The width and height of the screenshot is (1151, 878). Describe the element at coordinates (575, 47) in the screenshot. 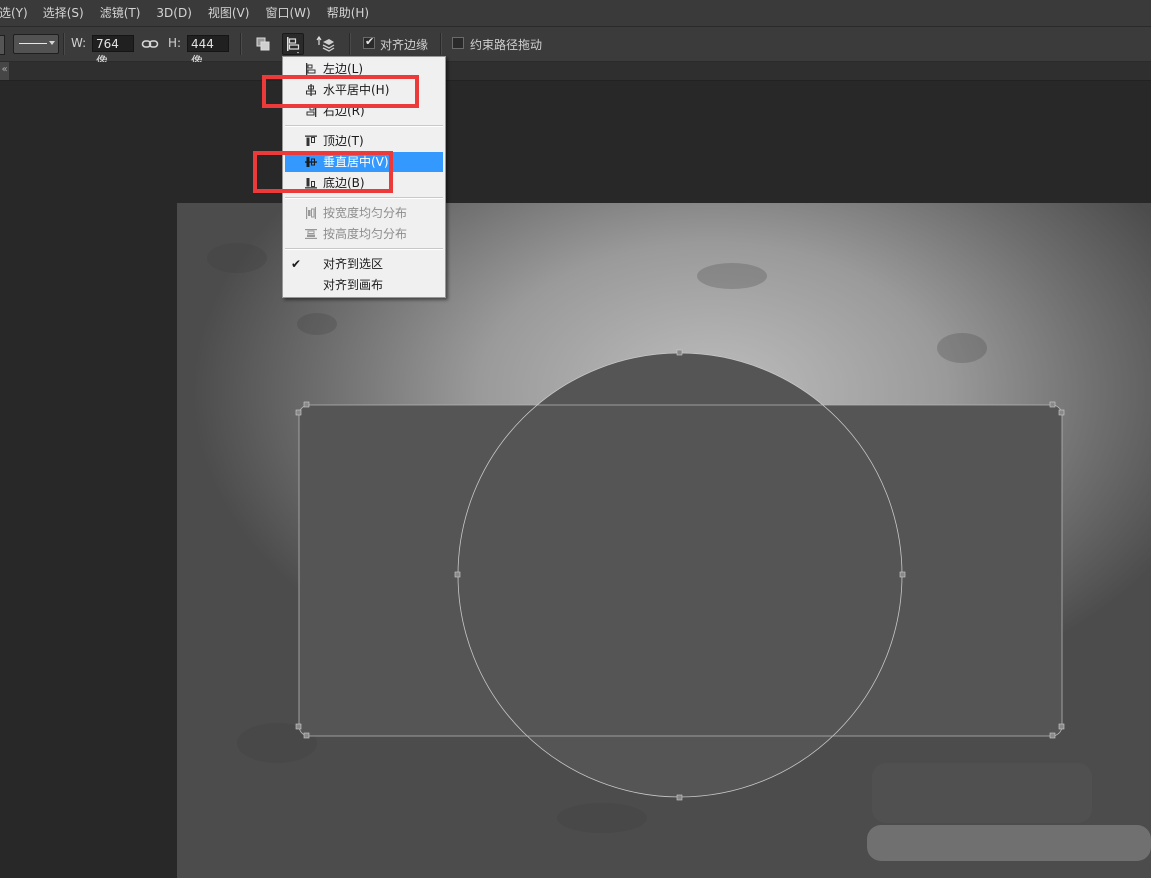

I see `options-bar: W: 764 像 H: 444 像 ✔ 对齐边缘 约束路径拖动` at that location.